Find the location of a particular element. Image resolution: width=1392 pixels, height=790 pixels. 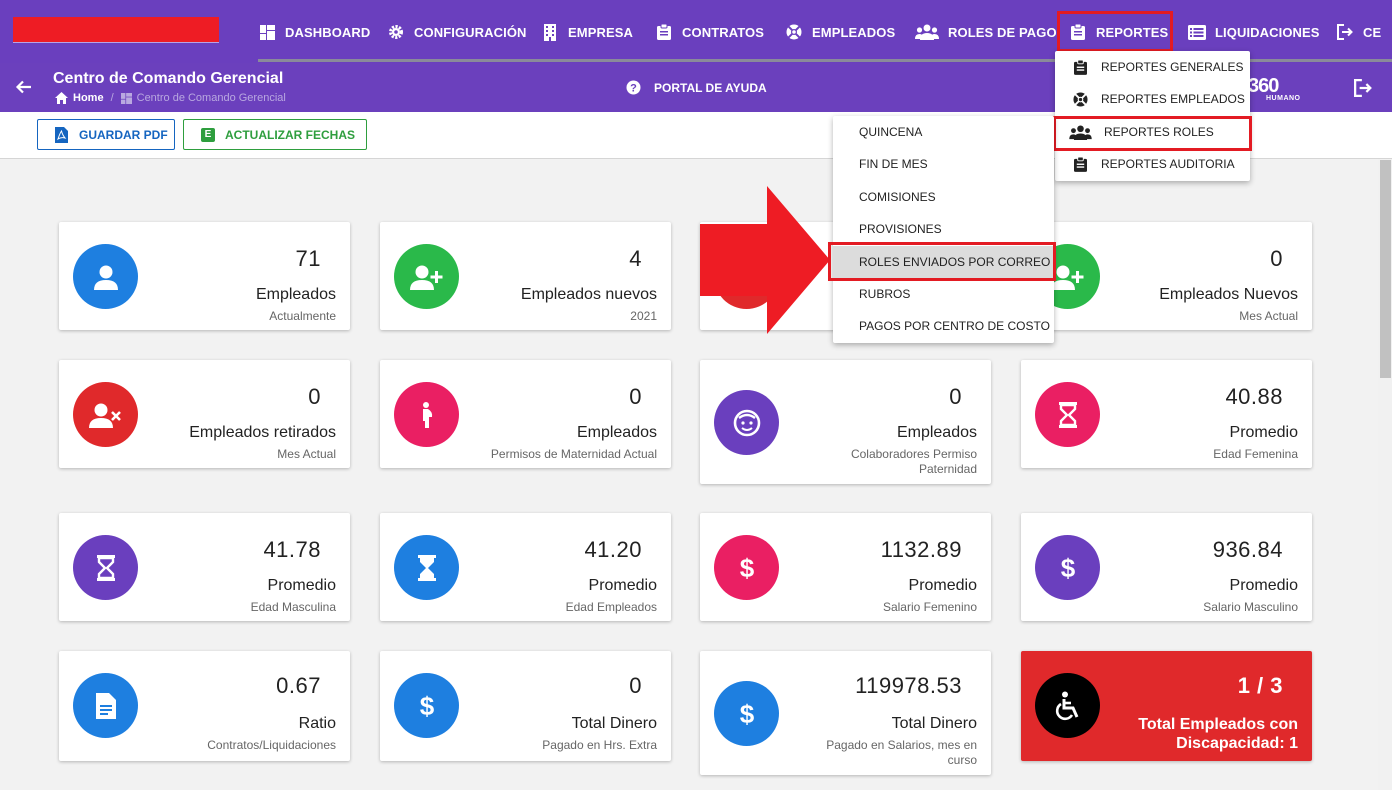

wheelchair-icon is located at coordinates (1068, 706).